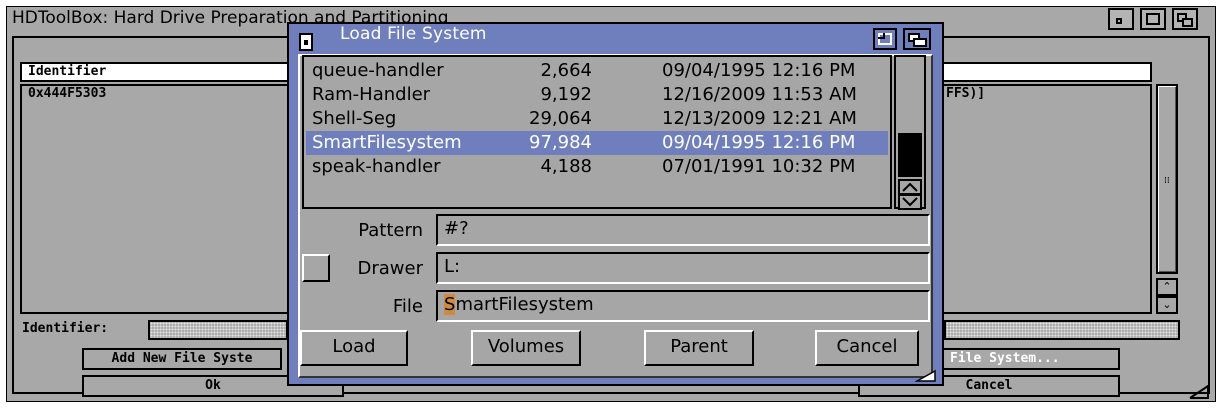 This screenshot has width=1222, height=408. I want to click on text-cursor: S, so click(450, 304).